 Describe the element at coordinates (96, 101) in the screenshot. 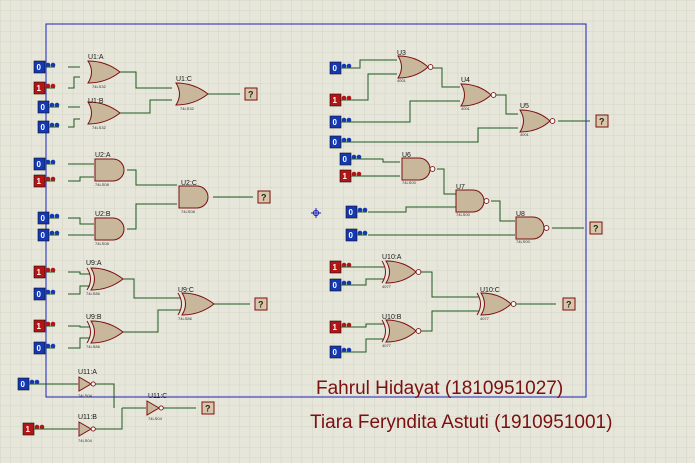

I see `gate-label: U1:B` at that location.